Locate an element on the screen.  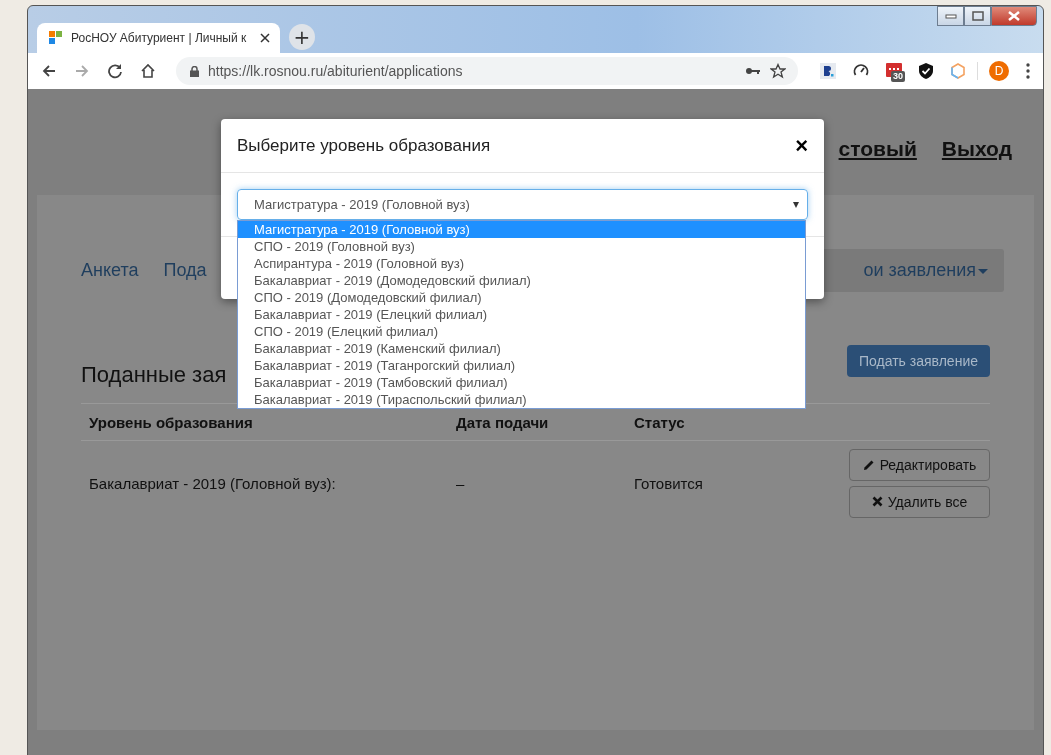
squares-icon is located at coordinates (56, 38).